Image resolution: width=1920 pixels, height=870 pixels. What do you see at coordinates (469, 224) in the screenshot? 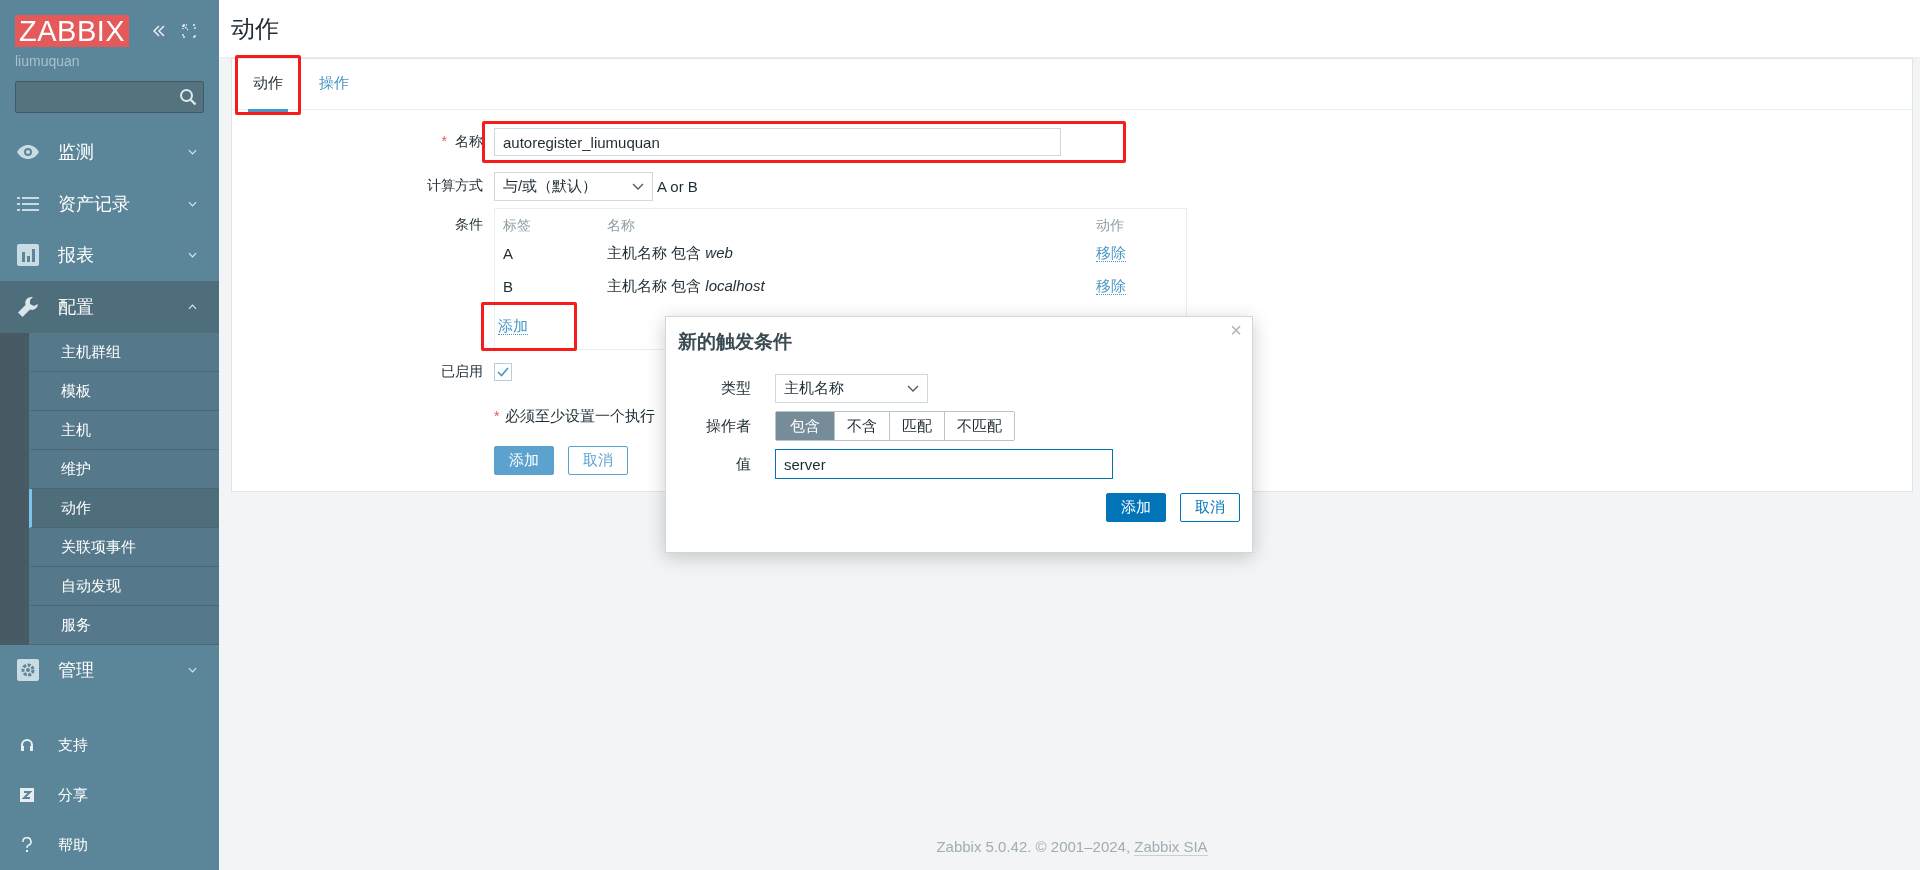
I see `field-label: 条件` at bounding box center [469, 224].